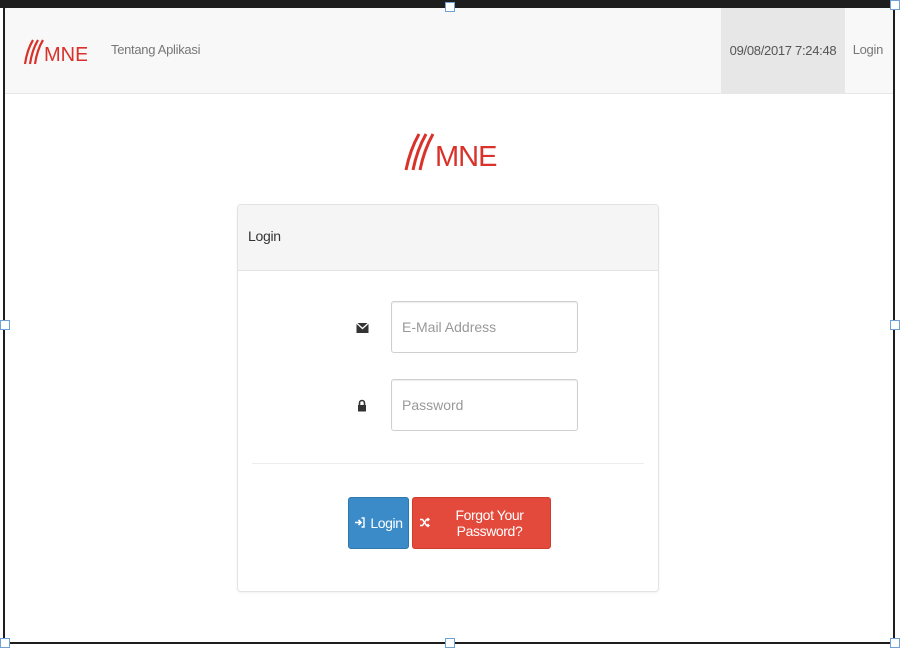 The image size is (900, 650). Describe the element at coordinates (484, 327) in the screenshot. I see `email-input` at that location.